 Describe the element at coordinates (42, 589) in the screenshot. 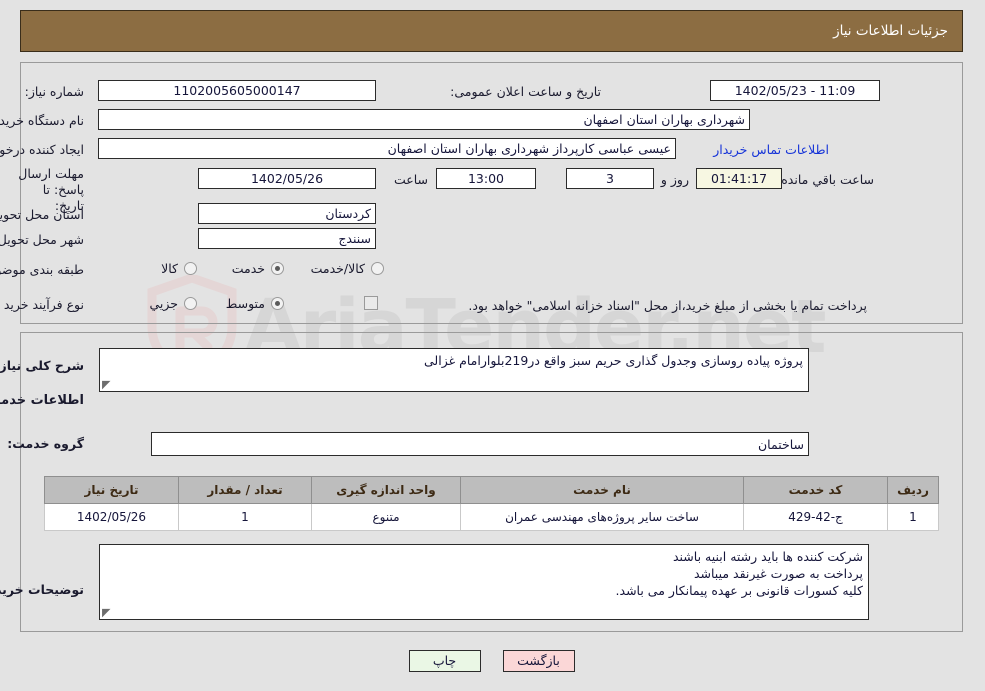

I see `buyer-notes-label: توضیحات خریدار:` at that location.